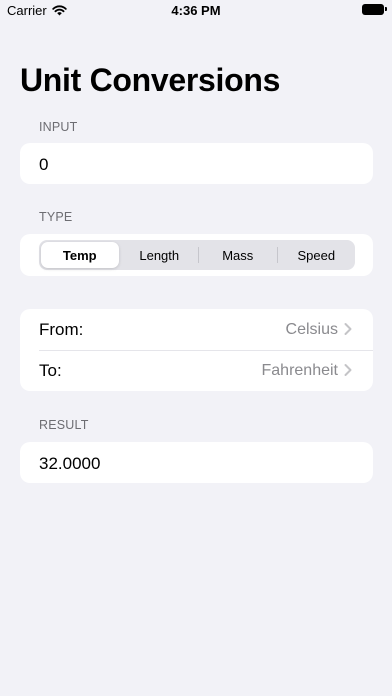  I want to click on units-card: From: Celsius To: Fahrenheit, so click(196, 350).